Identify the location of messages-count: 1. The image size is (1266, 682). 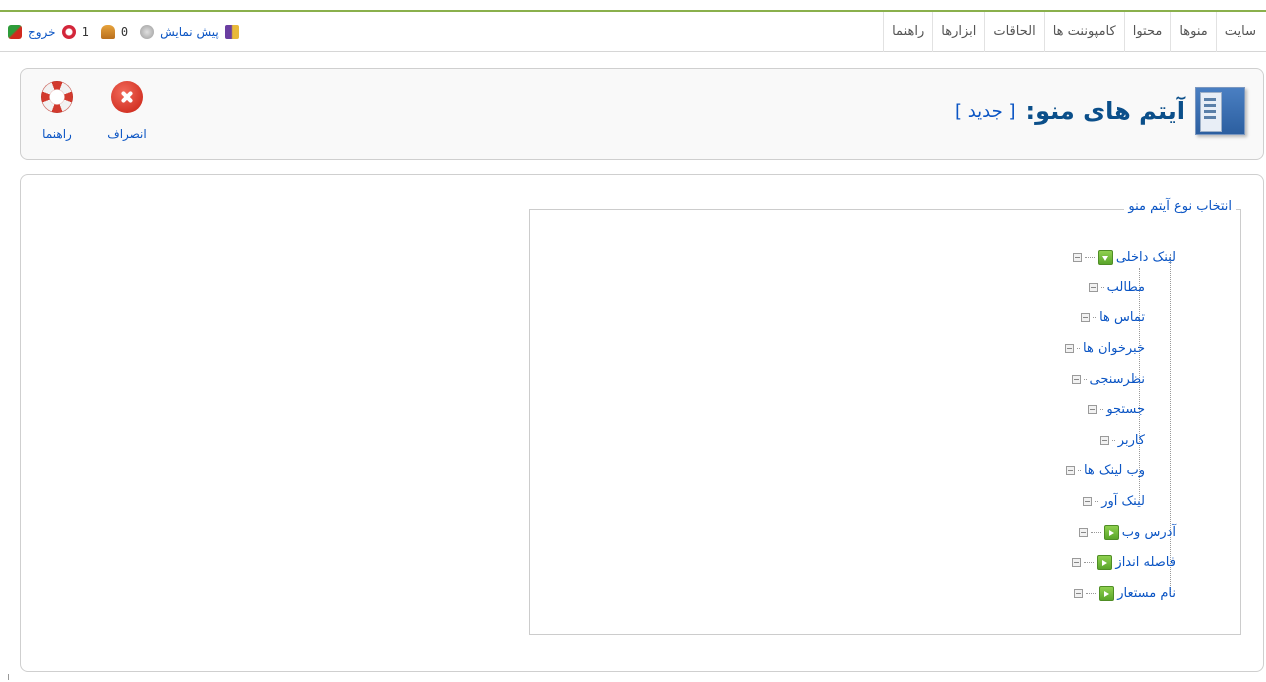
(85, 32).